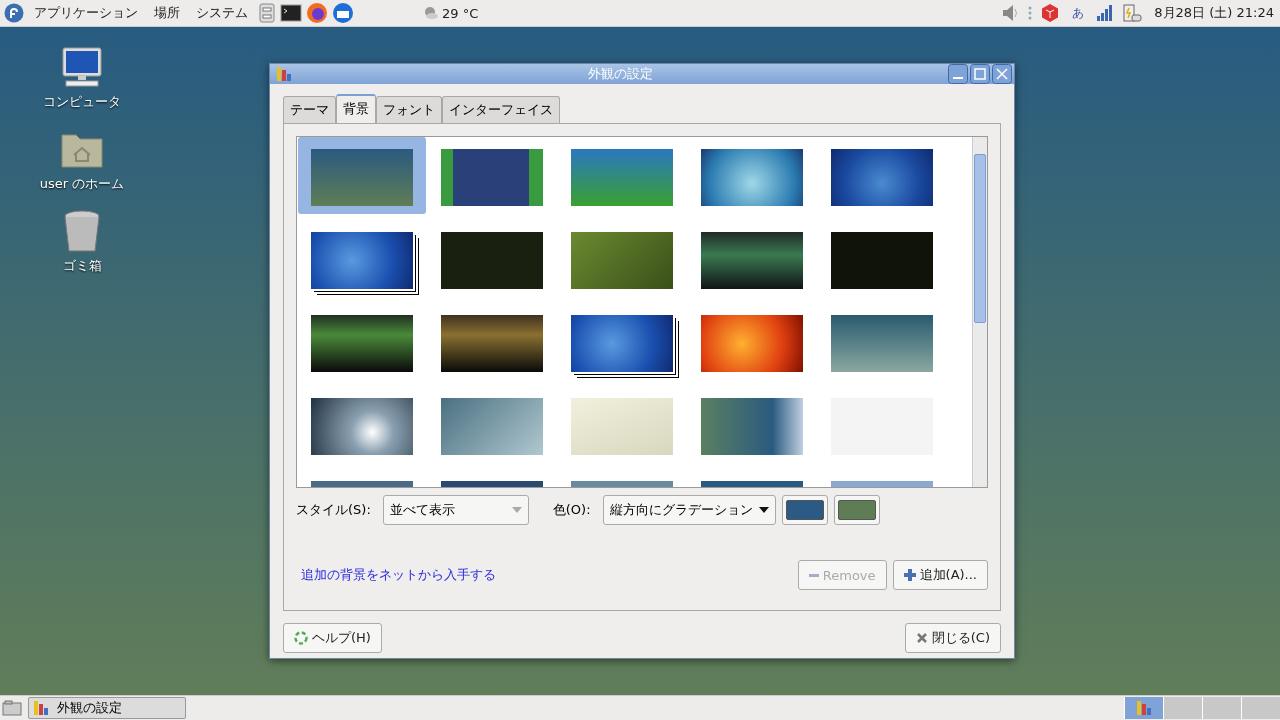 This screenshot has height=720, width=1280. Describe the element at coordinates (1050, 13) in the screenshot. I see `package-icon` at that location.